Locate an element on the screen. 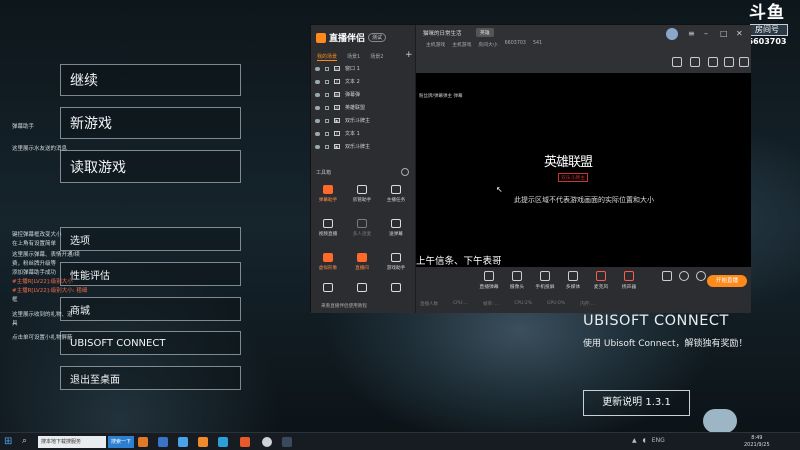 This screenshot has height=450, width=800. room-title: 猫咪的日常生活 is located at coordinates (442, 33).